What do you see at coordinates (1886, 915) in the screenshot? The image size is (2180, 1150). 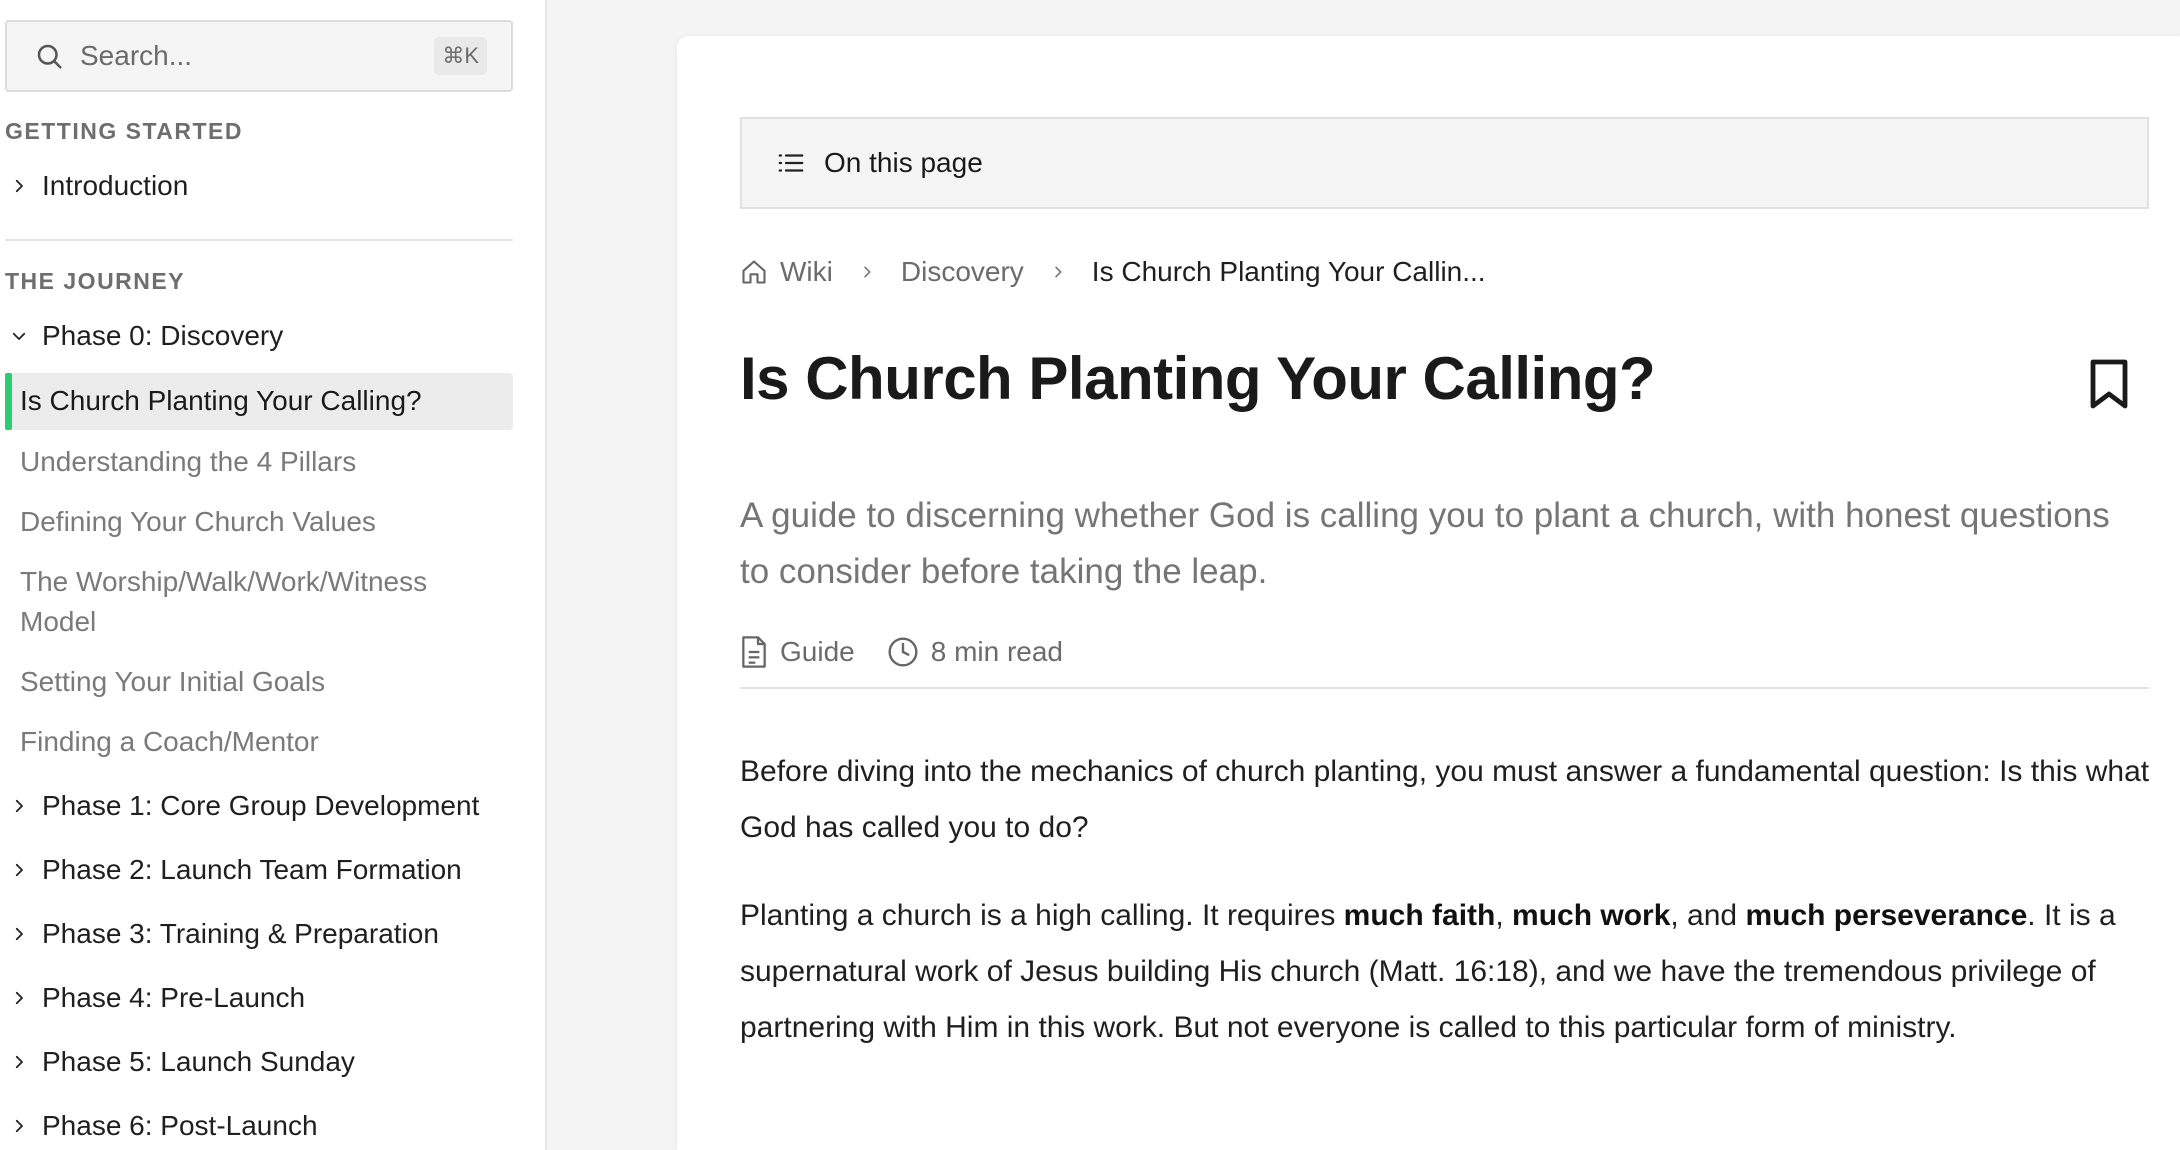 I see `emphasis-text: much perseverance` at bounding box center [1886, 915].